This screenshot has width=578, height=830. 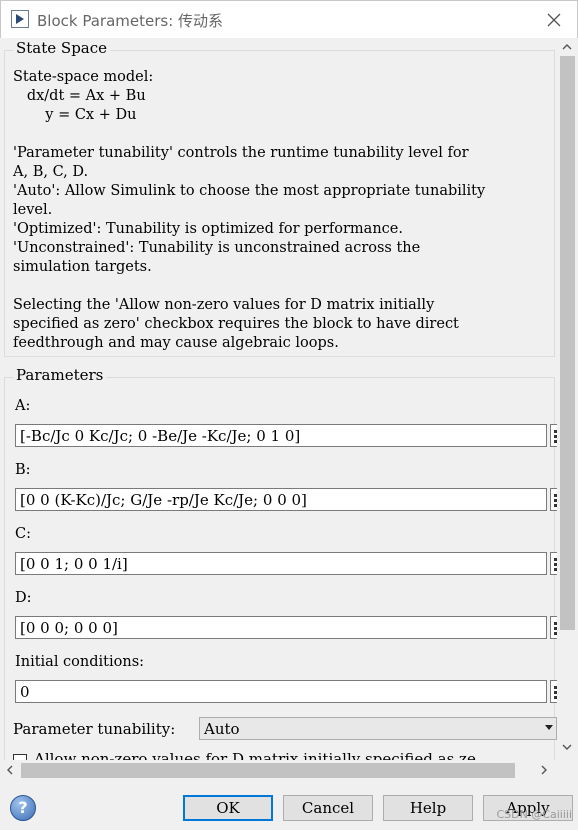 I want to click on button-bar: ? OK Cancel Help Apply CSDN @Caiiiii, so click(x=289, y=805).